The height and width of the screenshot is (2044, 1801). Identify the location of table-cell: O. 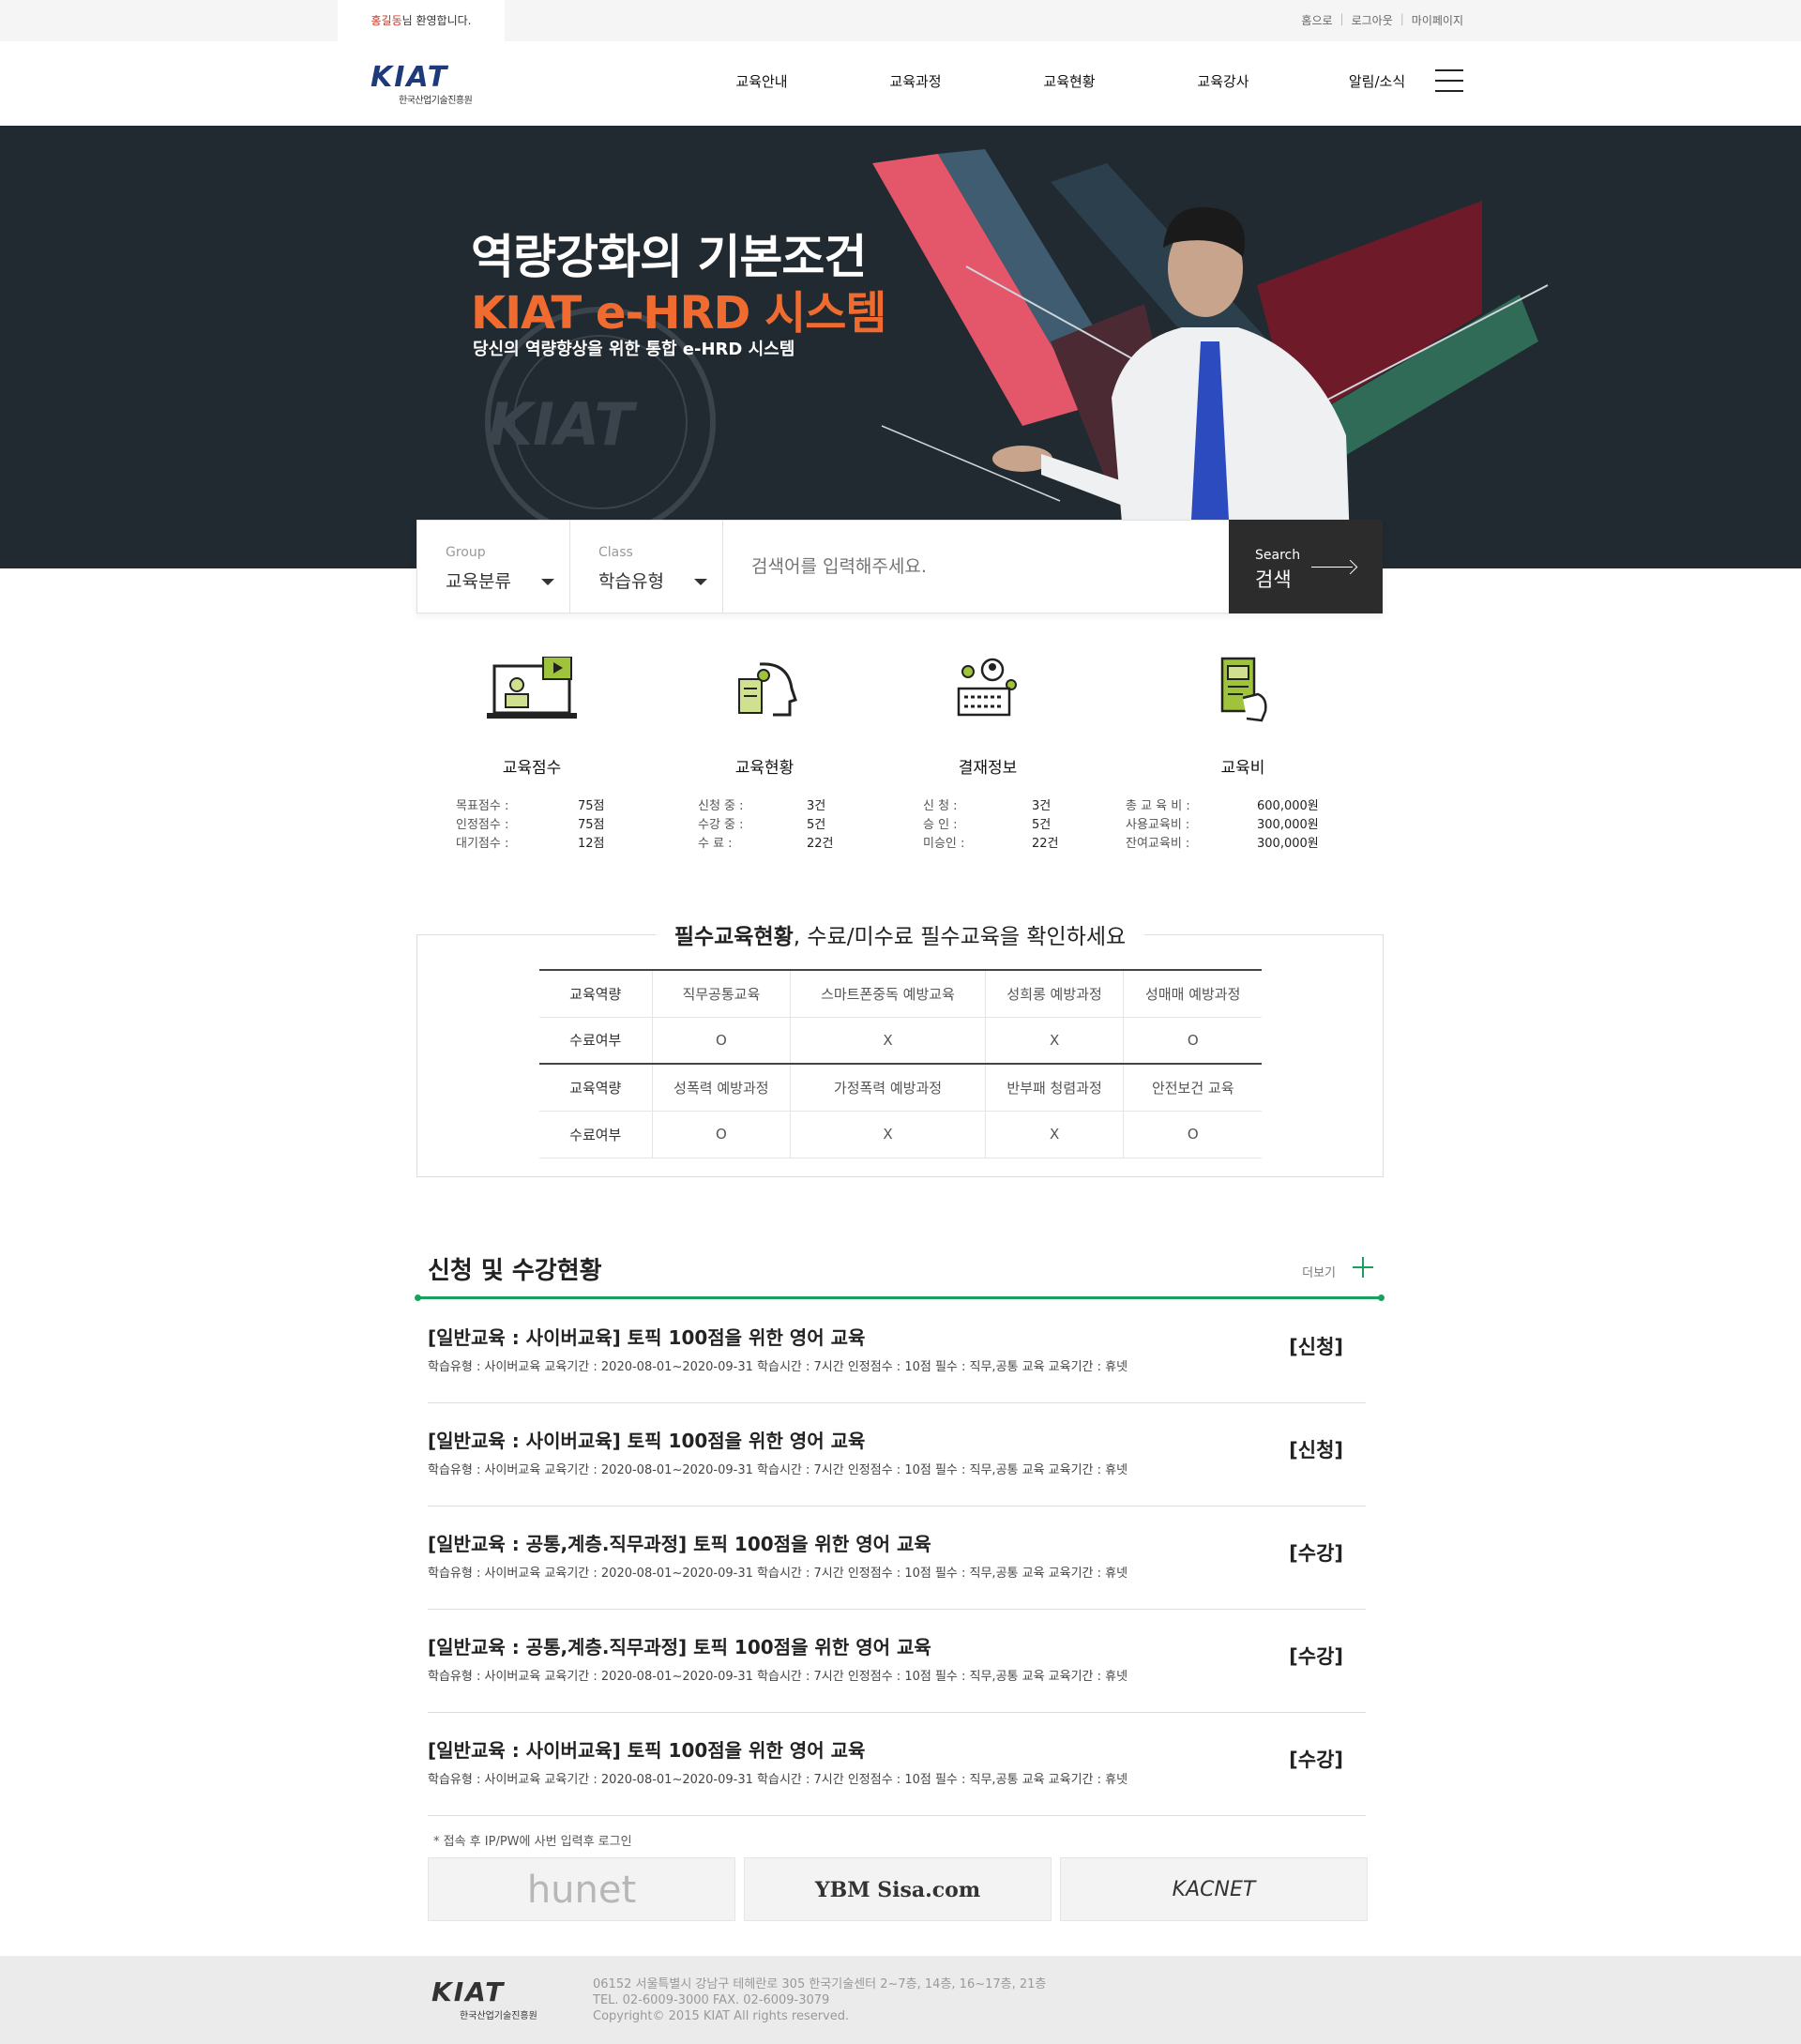
(1192, 1041).